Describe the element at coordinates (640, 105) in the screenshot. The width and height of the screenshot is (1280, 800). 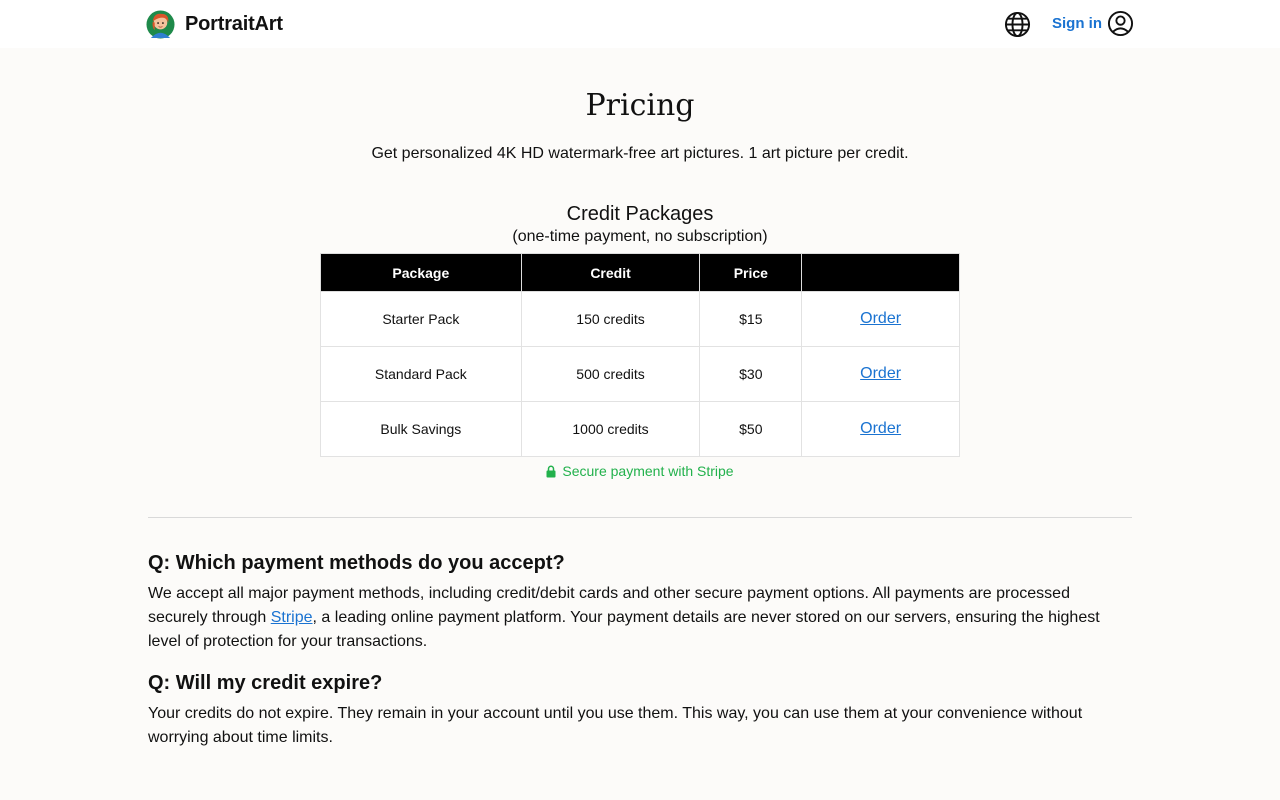
I see `page-title: Pricing` at that location.